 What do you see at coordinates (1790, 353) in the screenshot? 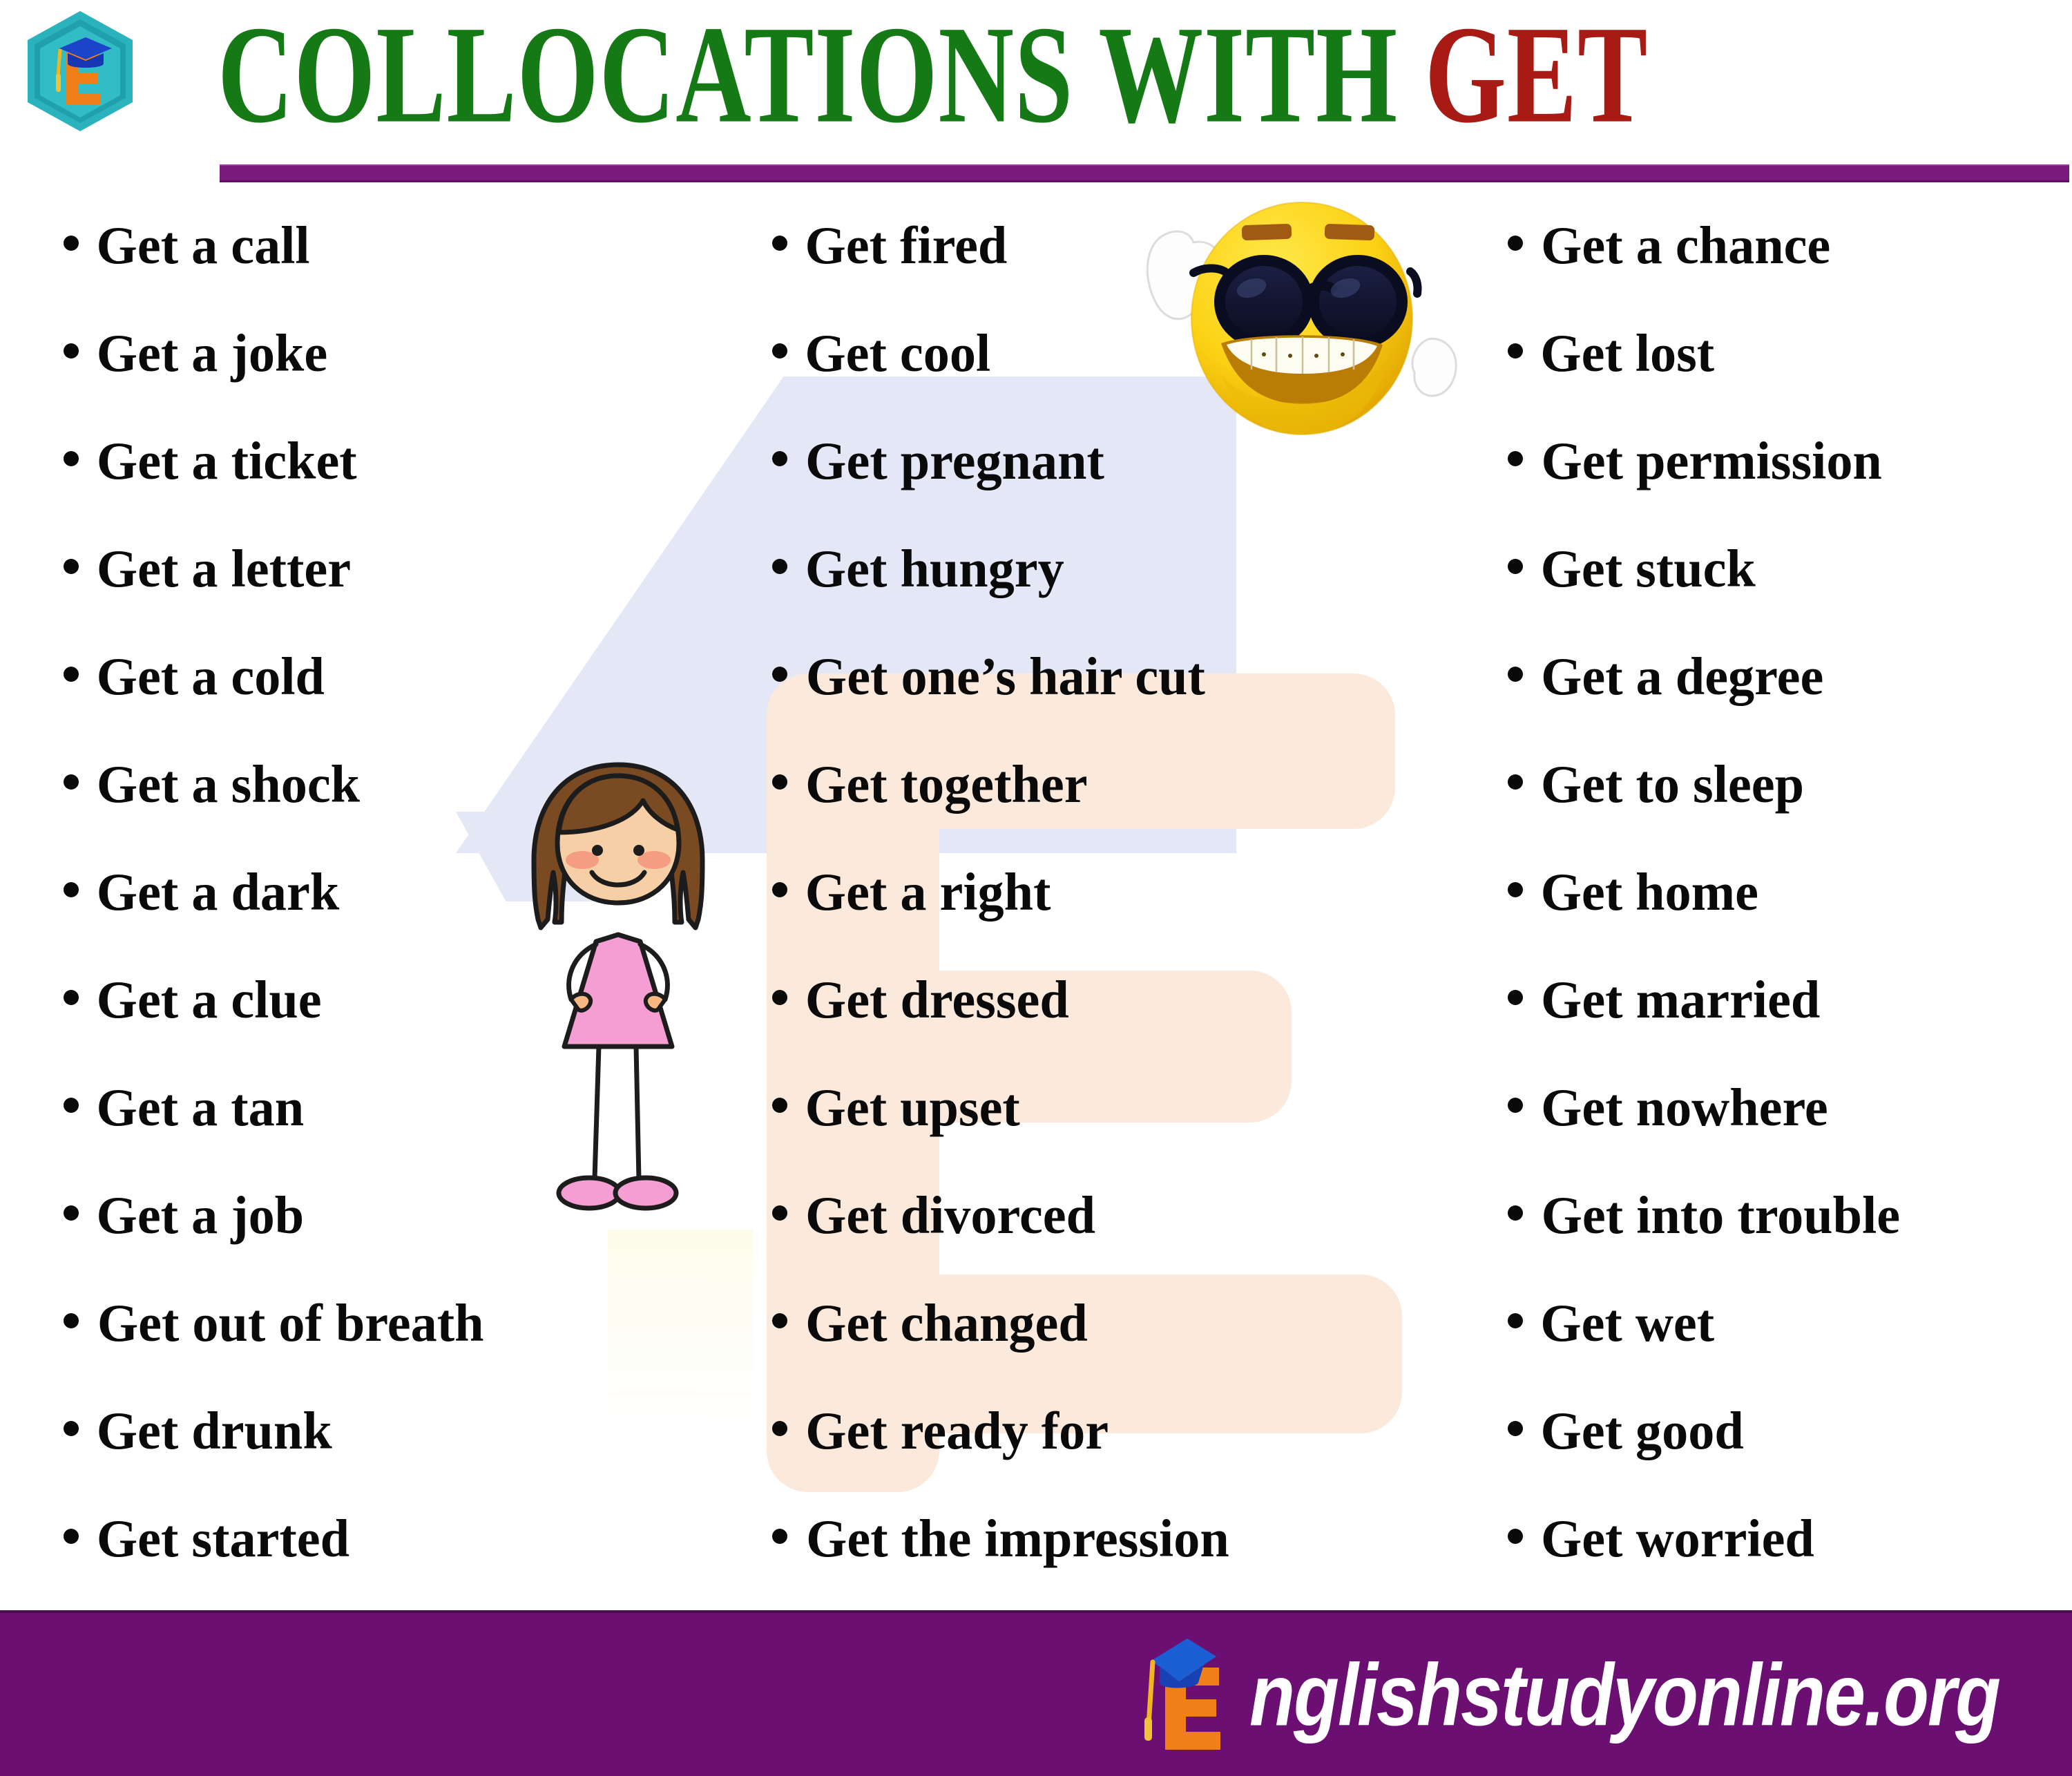
I see `list-item: Get lost` at bounding box center [1790, 353].